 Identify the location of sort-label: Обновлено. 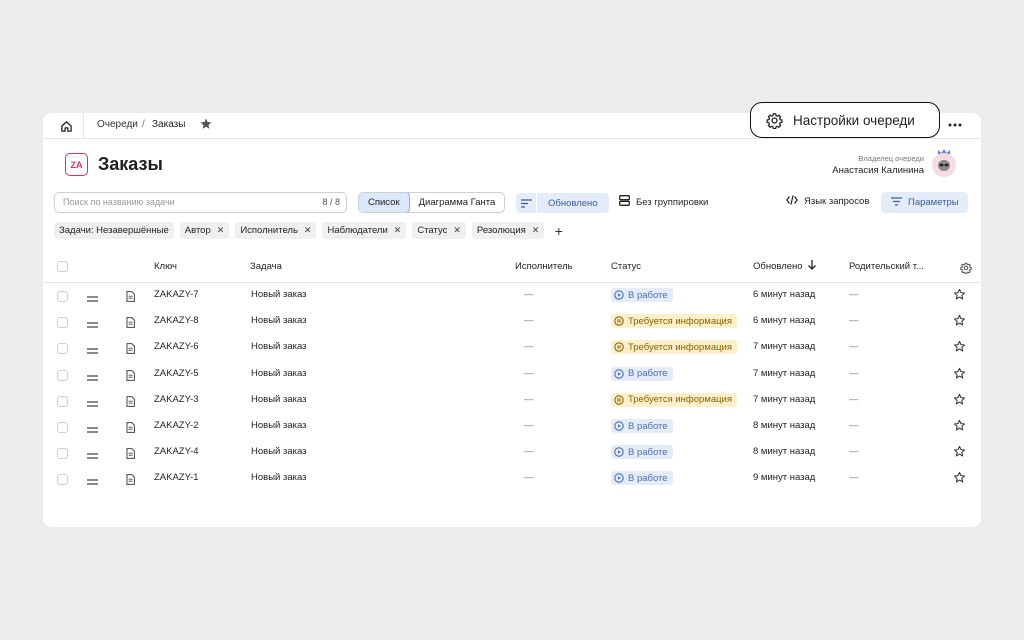
(573, 203).